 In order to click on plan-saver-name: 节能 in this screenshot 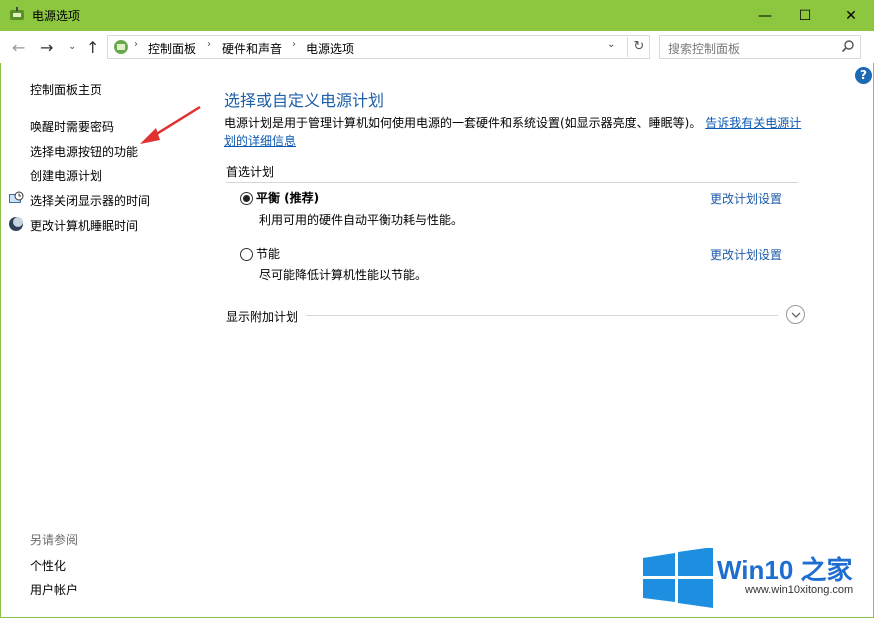, I will do `click(268, 253)`.